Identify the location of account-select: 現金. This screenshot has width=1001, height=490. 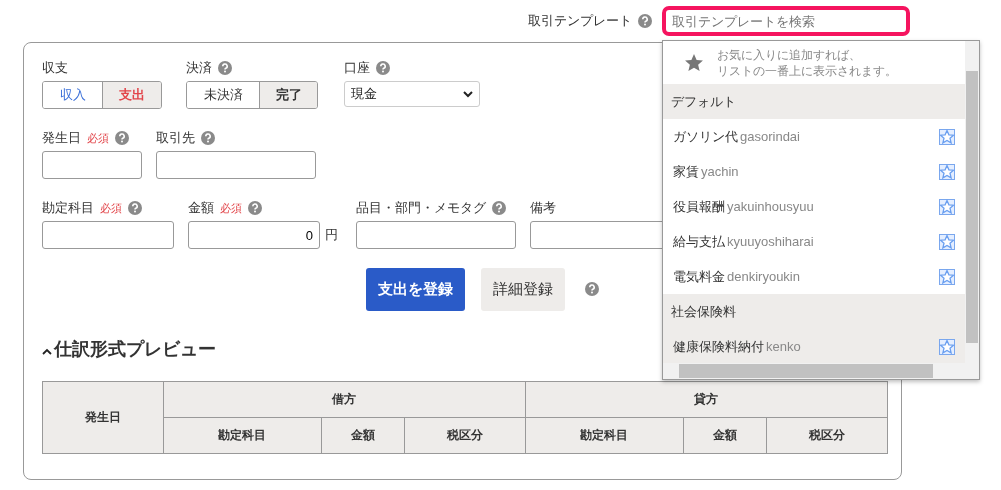
(412, 94).